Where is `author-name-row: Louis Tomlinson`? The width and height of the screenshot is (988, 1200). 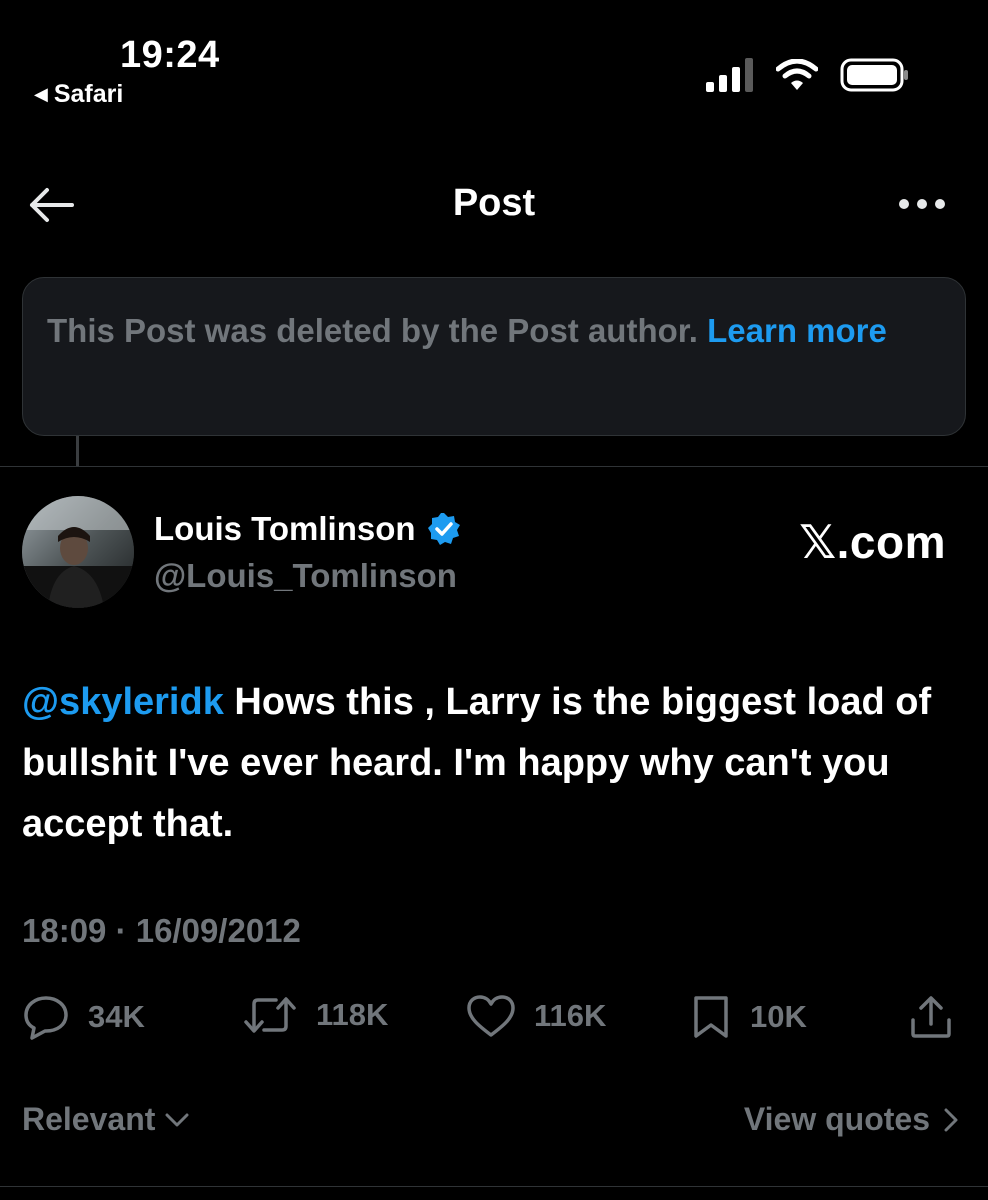
author-name-row: Louis Tomlinson is located at coordinates (308, 529).